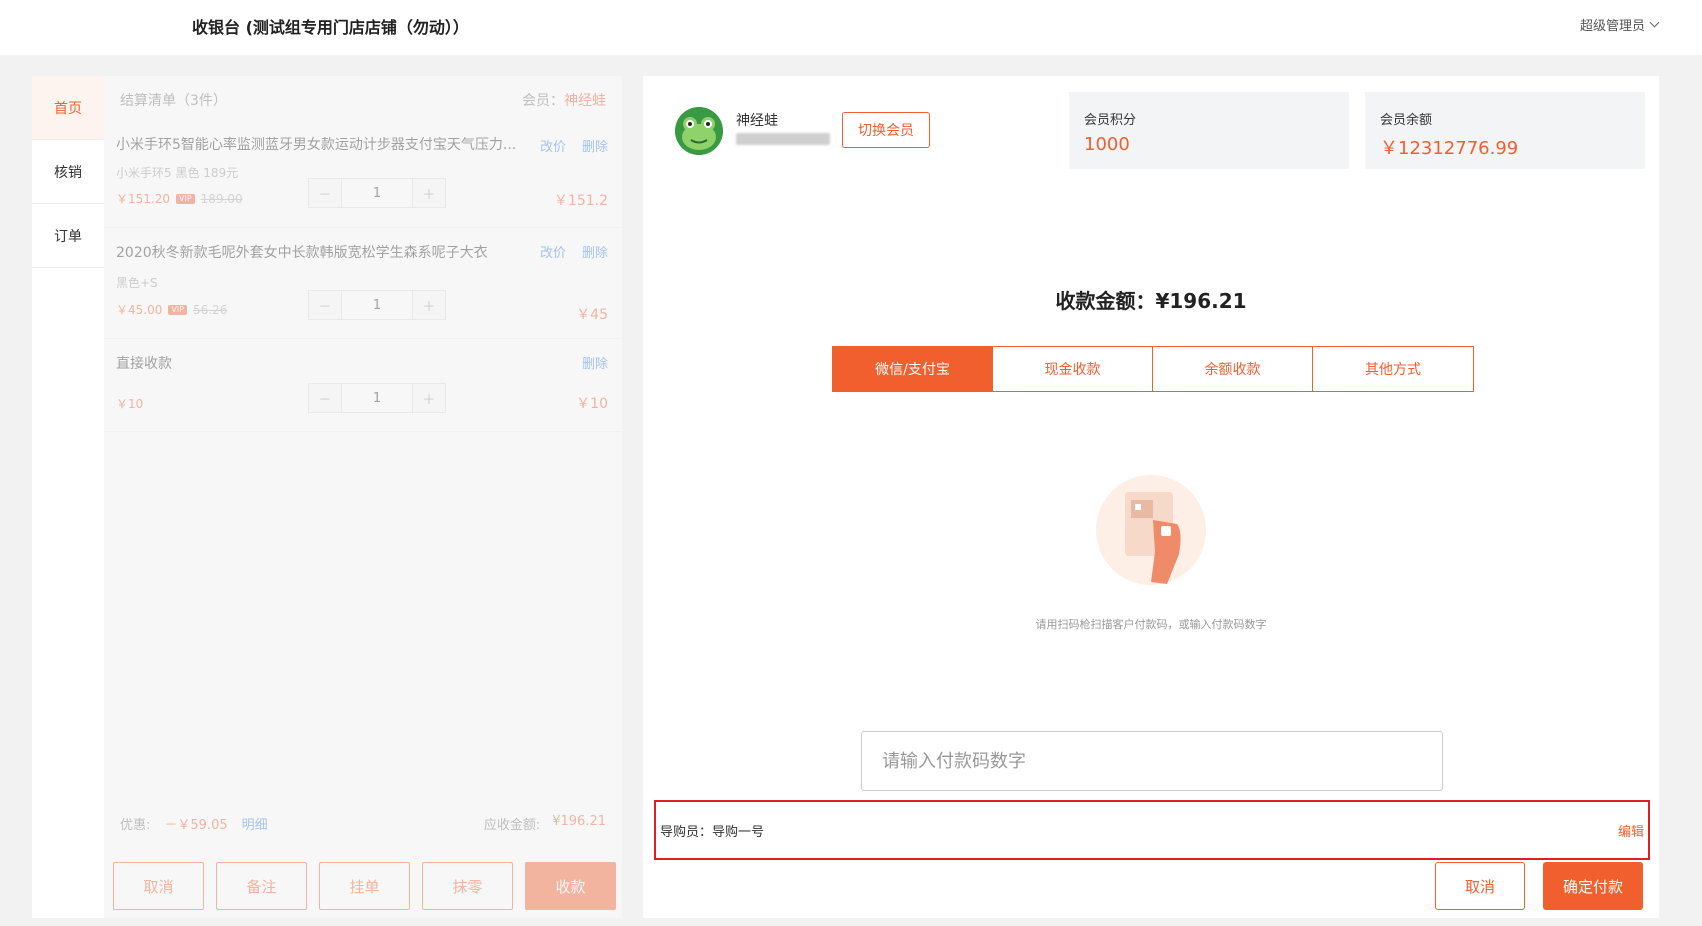 The width and height of the screenshot is (1702, 926). What do you see at coordinates (143, 199) in the screenshot?
I see `item-price: ￥151.20` at bounding box center [143, 199].